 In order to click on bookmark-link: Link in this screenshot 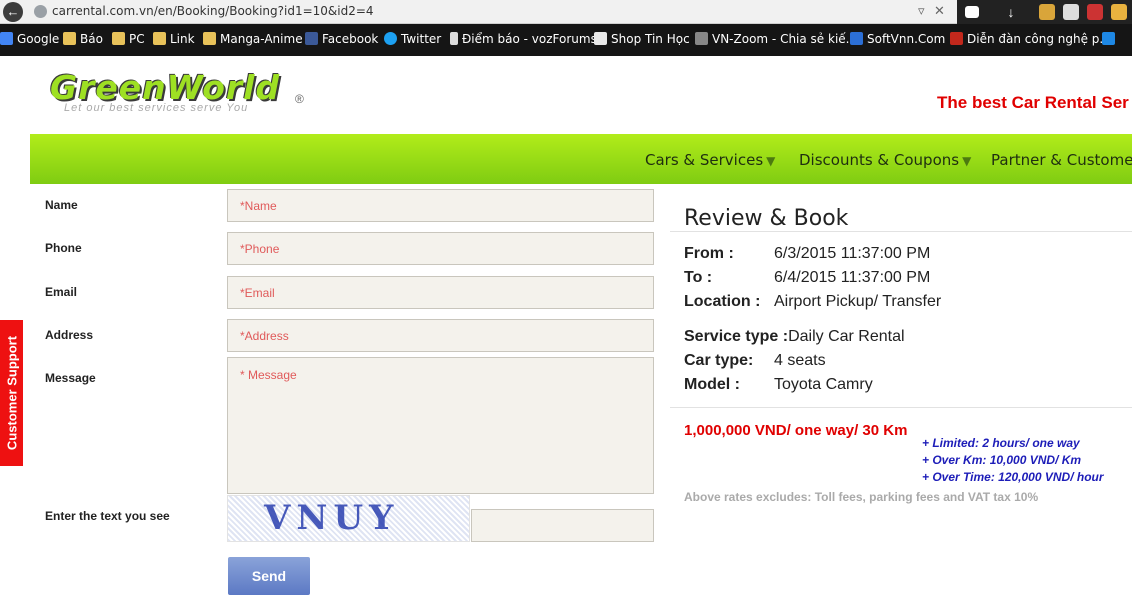, I will do `click(174, 39)`.